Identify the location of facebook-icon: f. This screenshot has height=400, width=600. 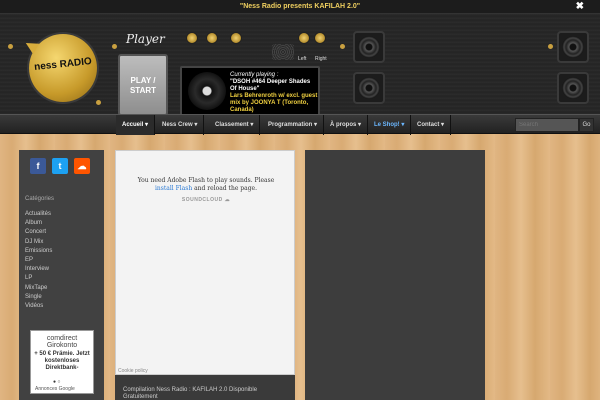
(38, 166).